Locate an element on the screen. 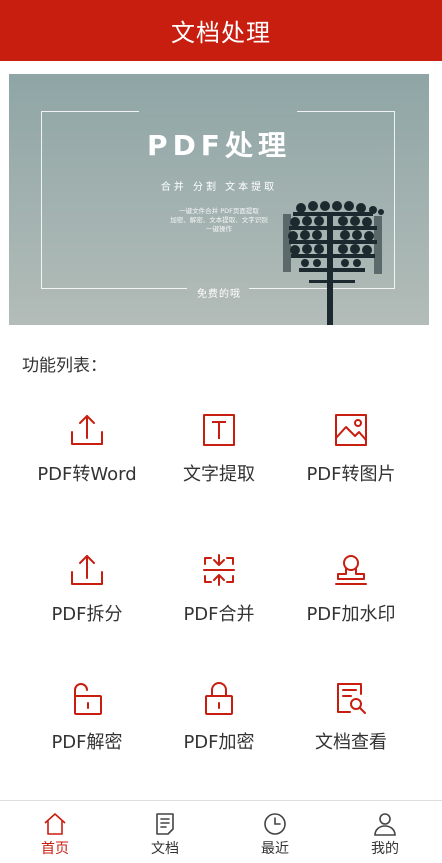 Image resolution: width=442 pixels, height=863 pixels. feature-pdf-encrypt: PDF加密 is located at coordinates (219, 717).